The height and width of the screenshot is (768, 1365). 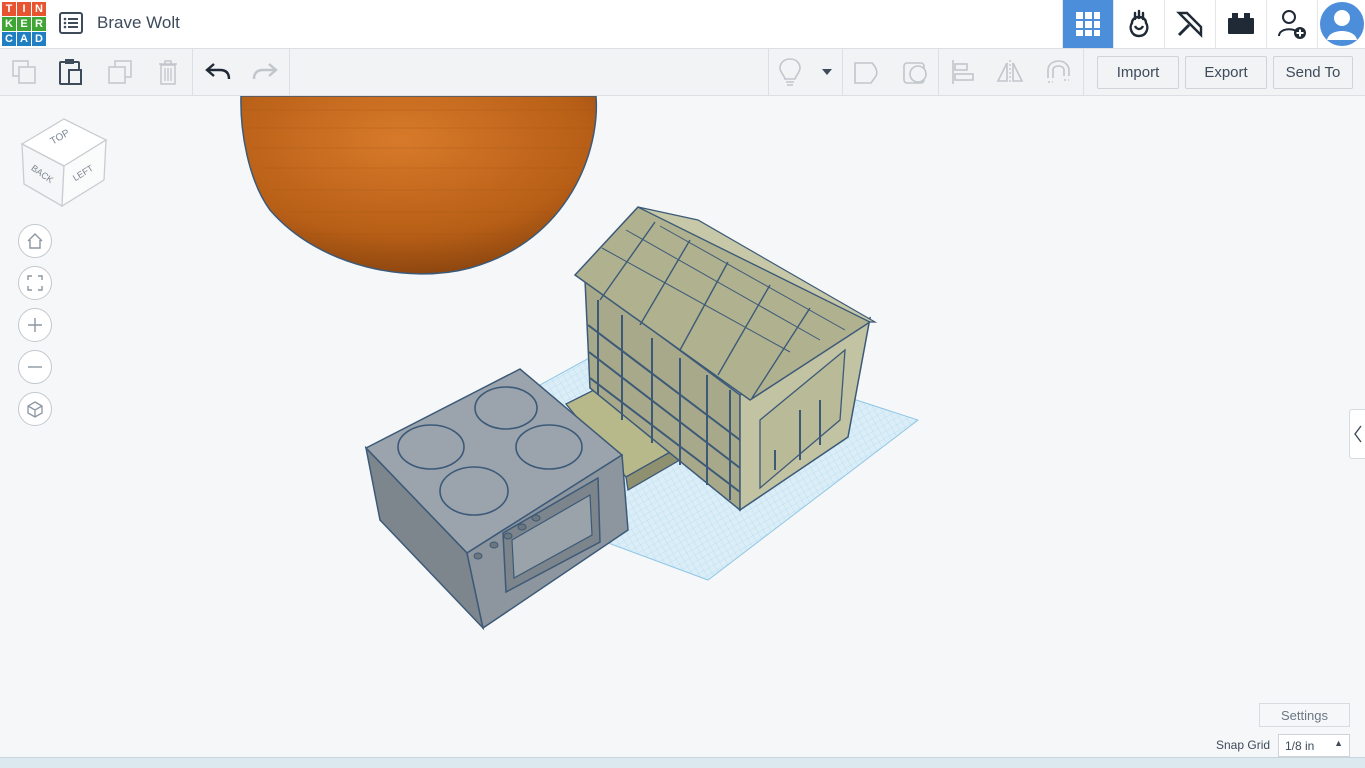 I want to click on snap-grid-label: Snap Grid, so click(x=1243, y=745).